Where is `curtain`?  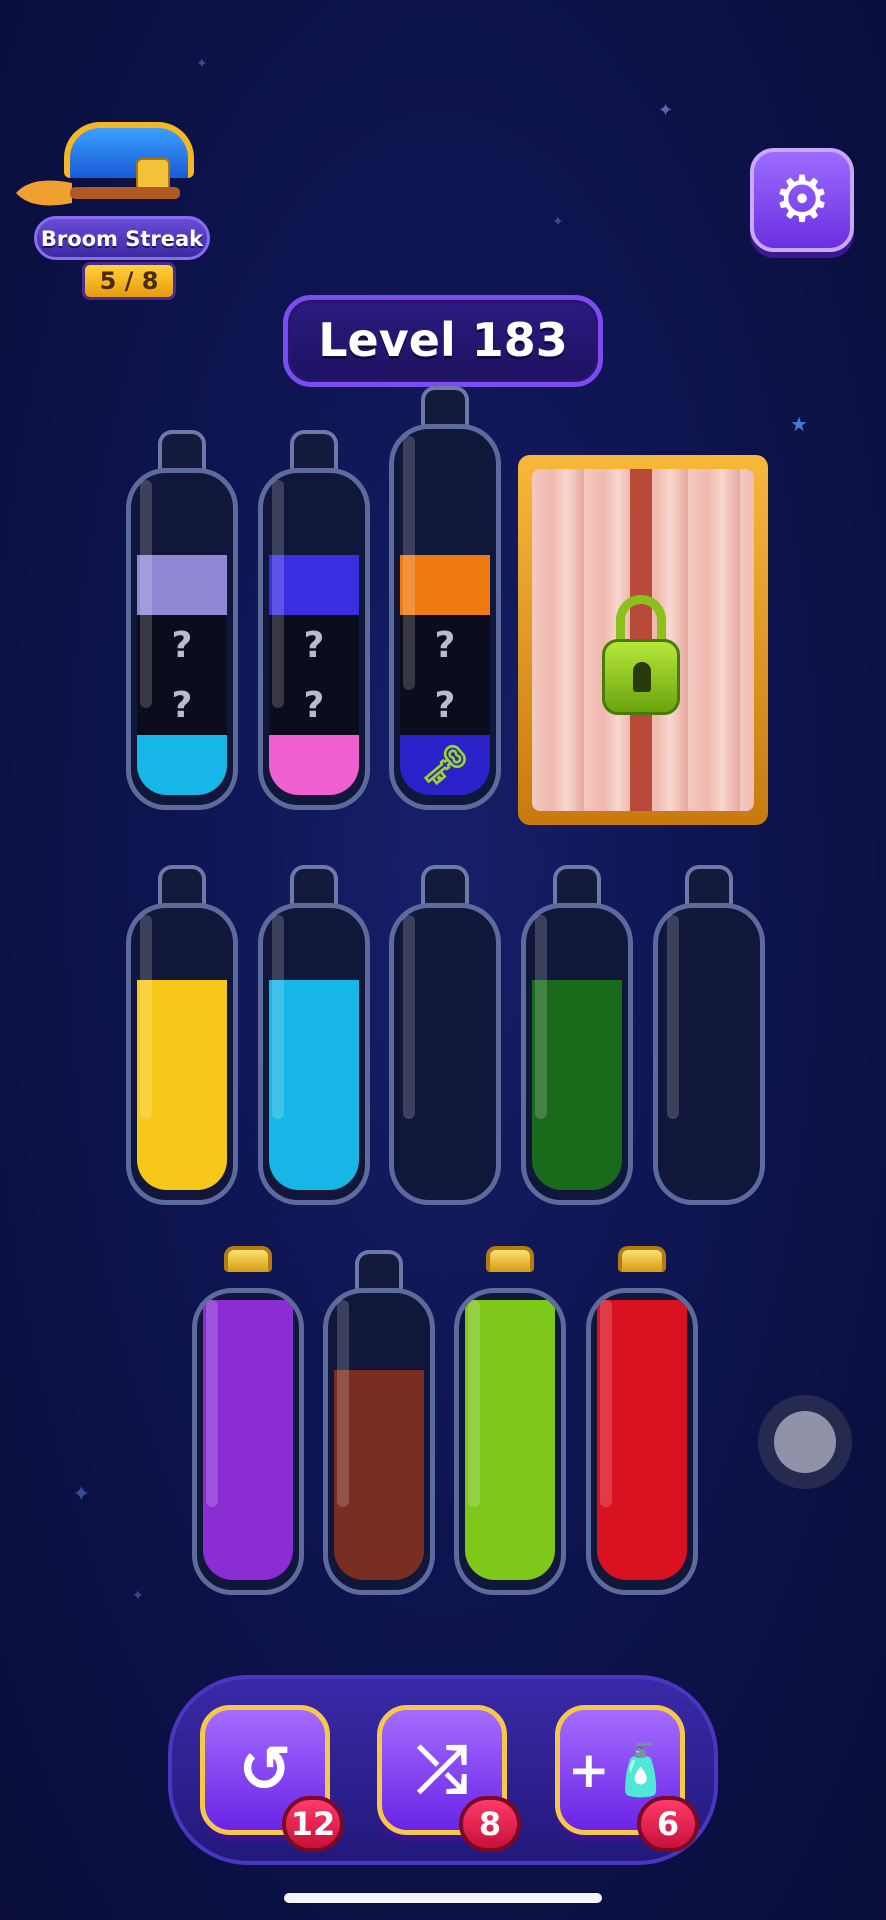
curtain is located at coordinates (643, 640).